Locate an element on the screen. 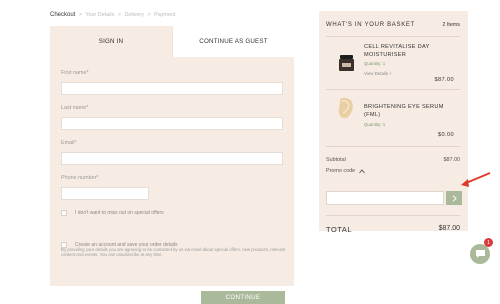 The width and height of the screenshot is (500, 304). promo-code-input is located at coordinates (385, 198).